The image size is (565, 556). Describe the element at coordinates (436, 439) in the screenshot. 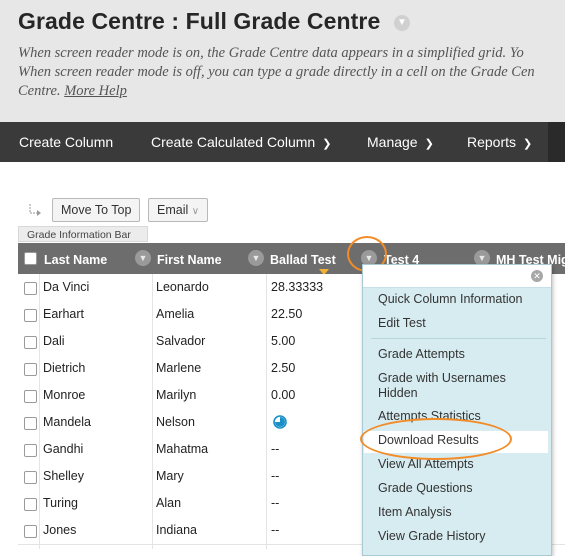

I see `annotation-circle-download-results` at that location.